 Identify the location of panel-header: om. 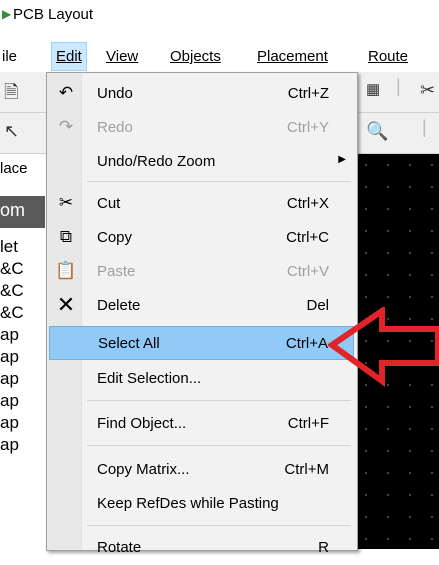
(22, 212).